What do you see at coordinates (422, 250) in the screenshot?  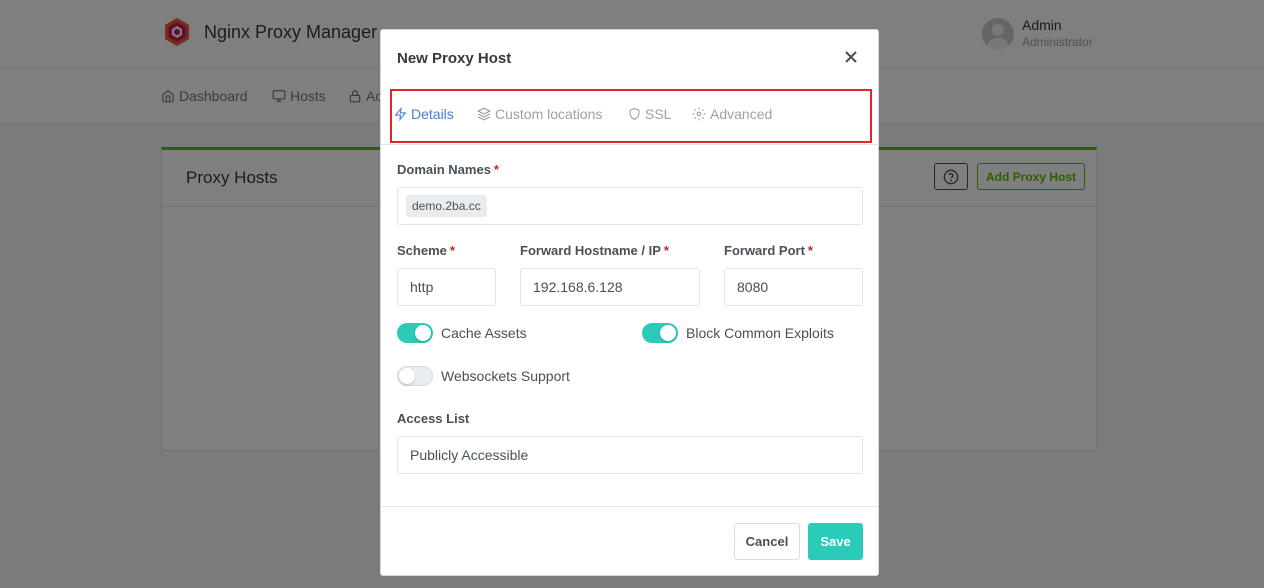 I see `scheme-label-text: Scheme` at bounding box center [422, 250].